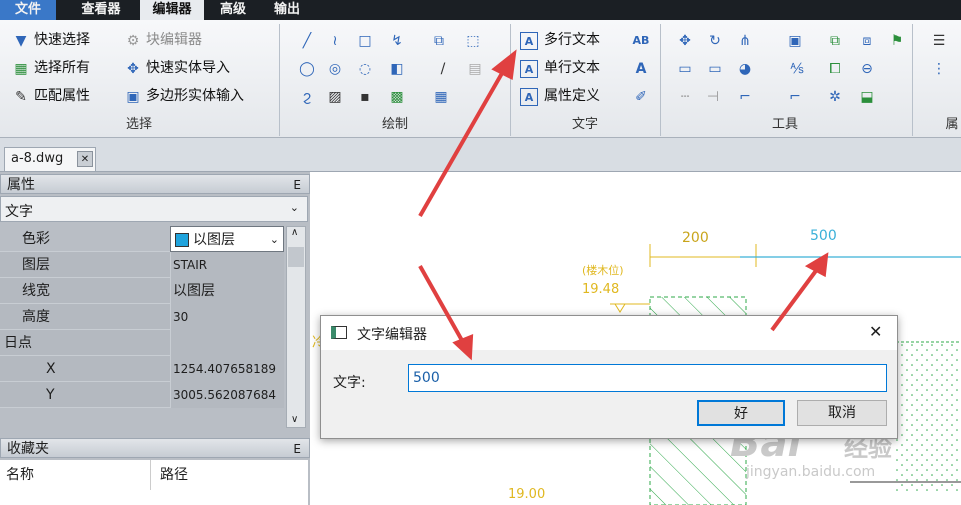 This screenshot has height=505, width=961. What do you see at coordinates (795, 299) in the screenshot?
I see `arrow-to-dim` at bounding box center [795, 299].